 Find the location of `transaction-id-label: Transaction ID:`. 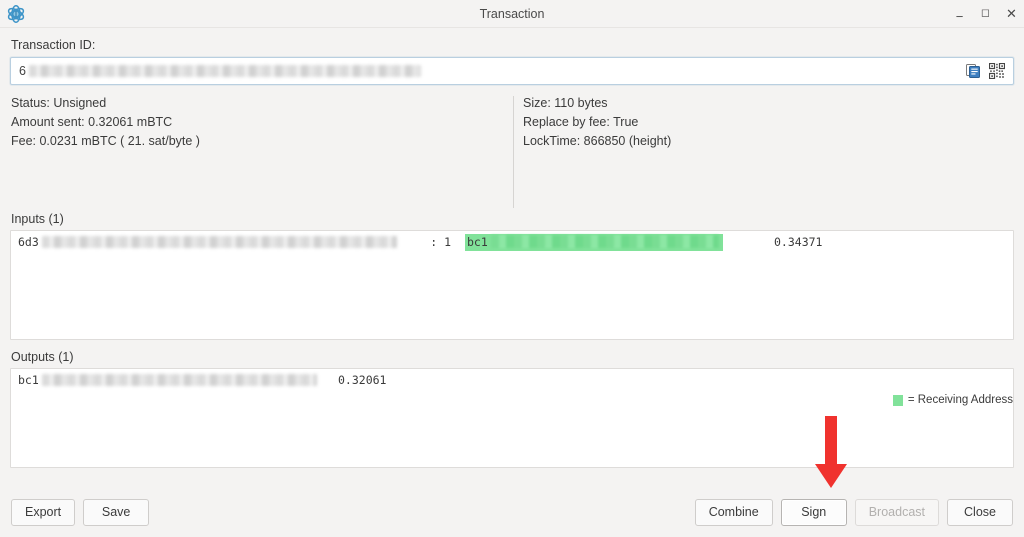

transaction-id-label: Transaction ID: is located at coordinates (53, 45).